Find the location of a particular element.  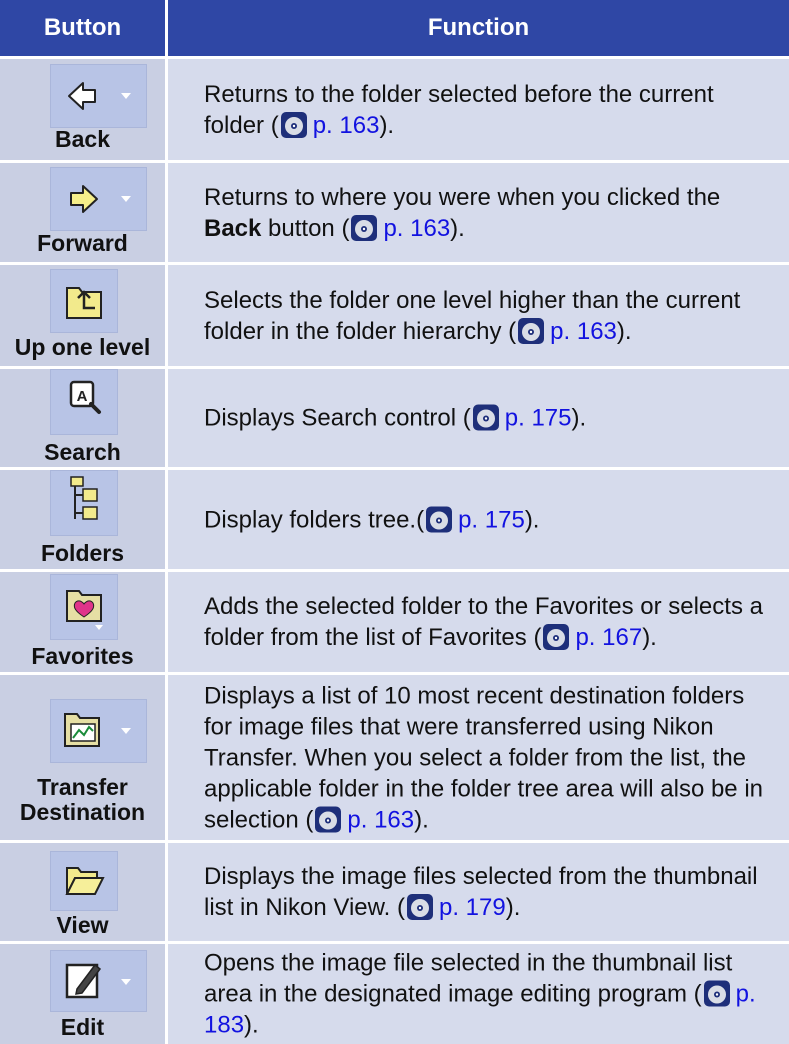

function-description: Displays Search control (p. 175). is located at coordinates (395, 418).